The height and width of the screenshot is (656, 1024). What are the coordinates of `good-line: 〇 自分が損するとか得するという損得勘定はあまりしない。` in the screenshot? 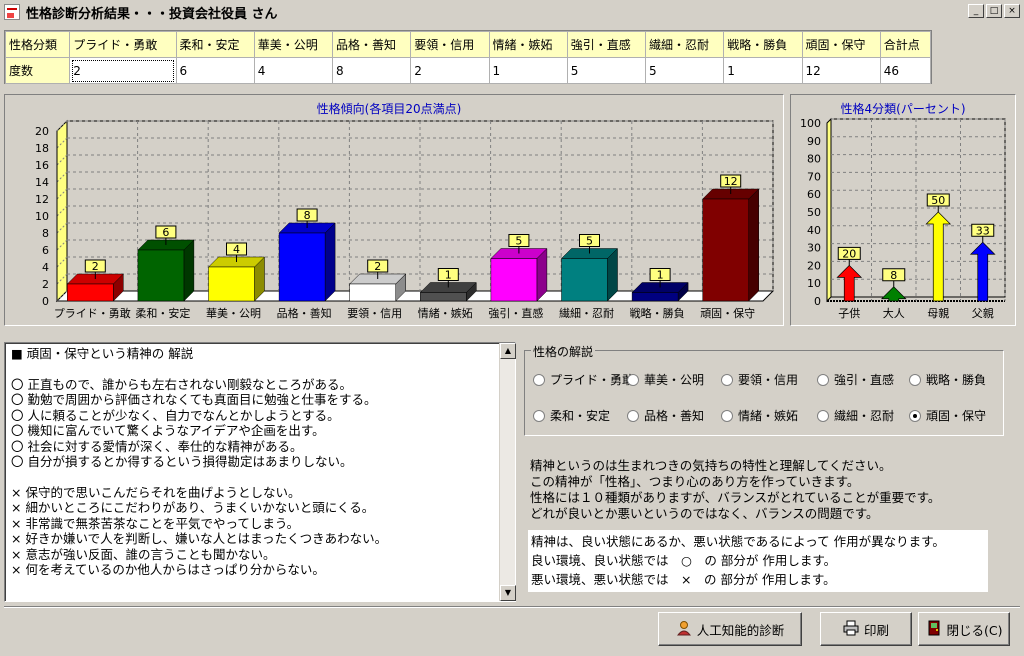 It's located at (182, 461).